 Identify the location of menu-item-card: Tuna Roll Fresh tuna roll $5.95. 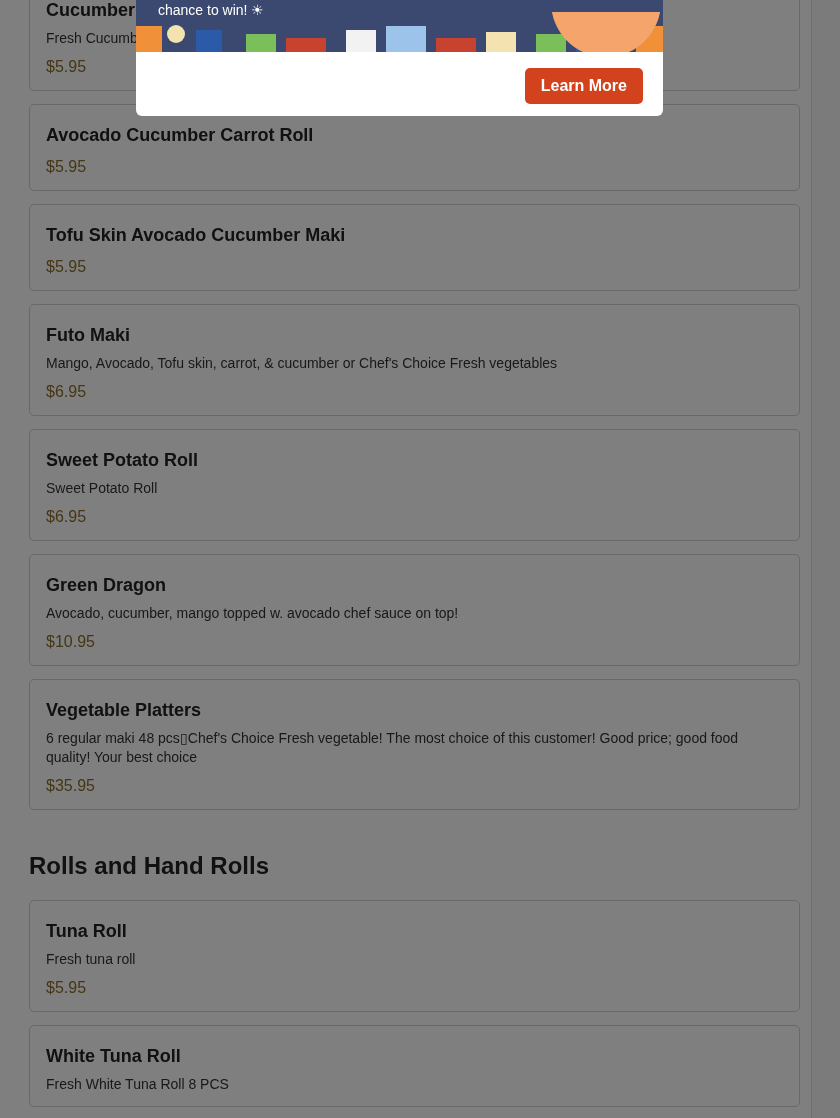
(414, 956).